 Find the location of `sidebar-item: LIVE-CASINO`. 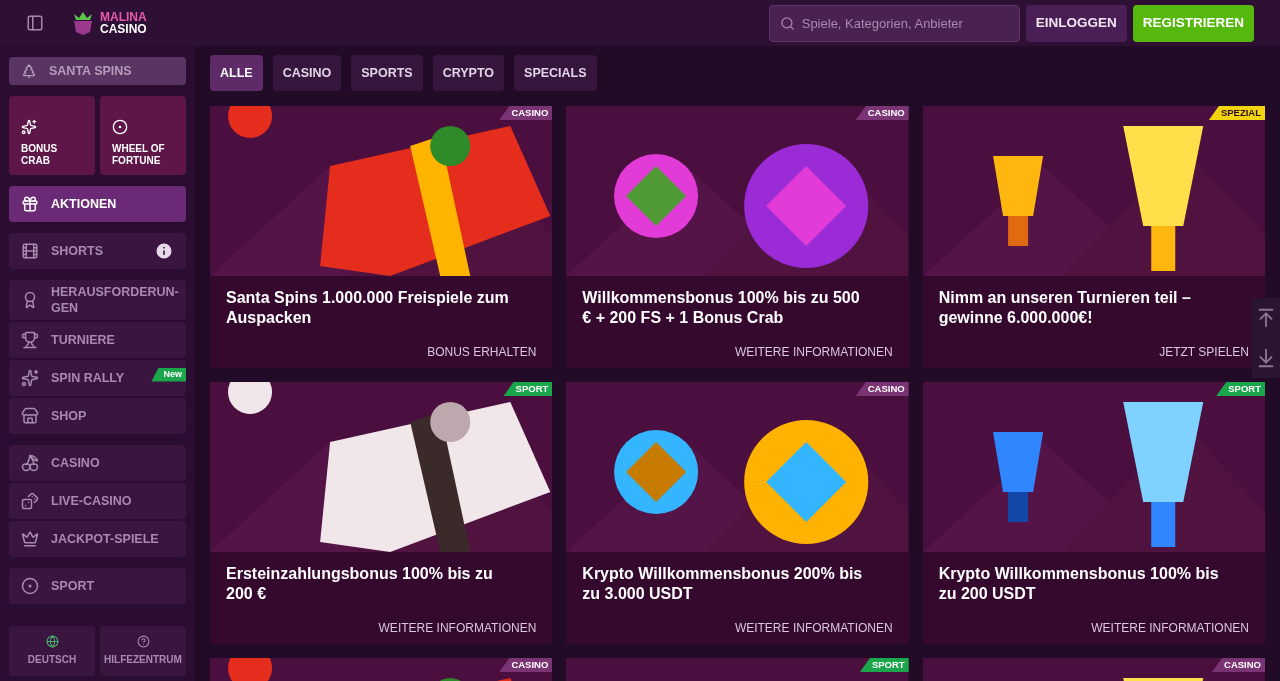

sidebar-item: LIVE-CASINO is located at coordinates (97, 501).